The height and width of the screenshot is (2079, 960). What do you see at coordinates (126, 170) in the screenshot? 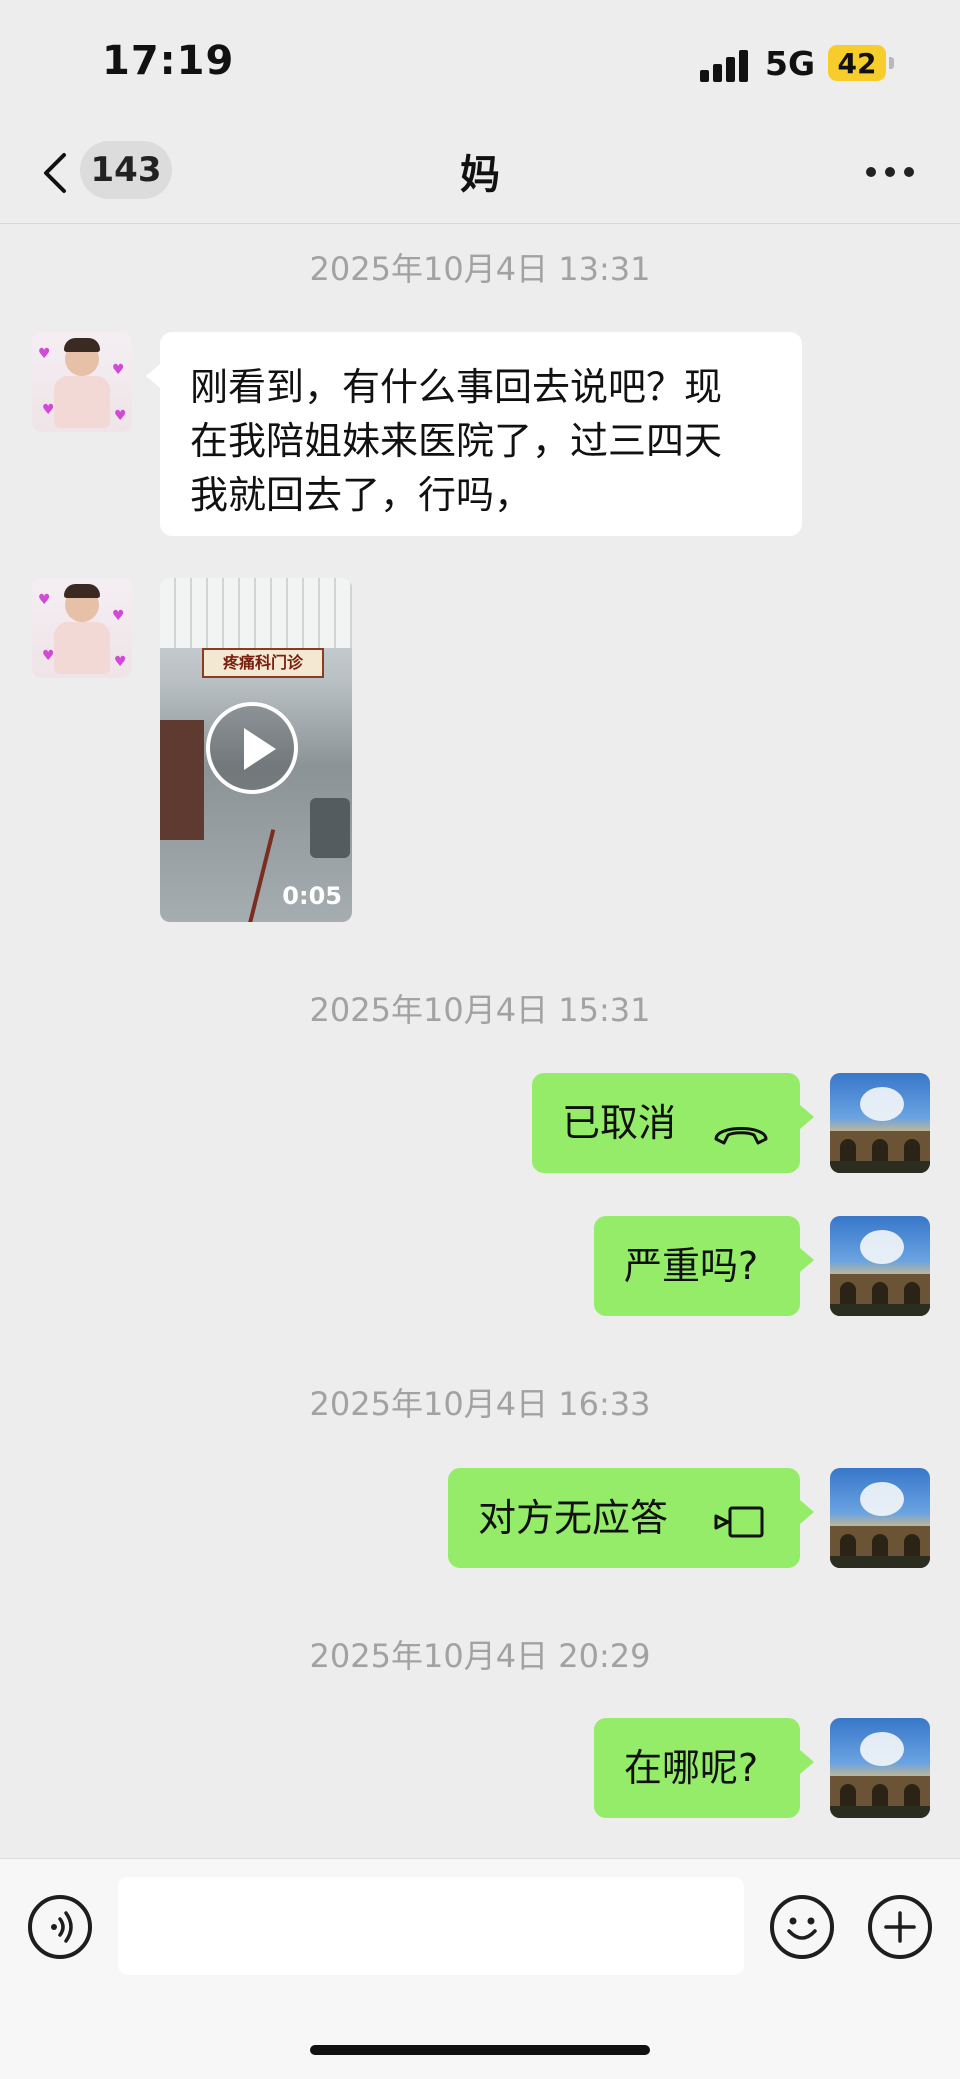
I see `unread-count-badge: 143` at bounding box center [126, 170].